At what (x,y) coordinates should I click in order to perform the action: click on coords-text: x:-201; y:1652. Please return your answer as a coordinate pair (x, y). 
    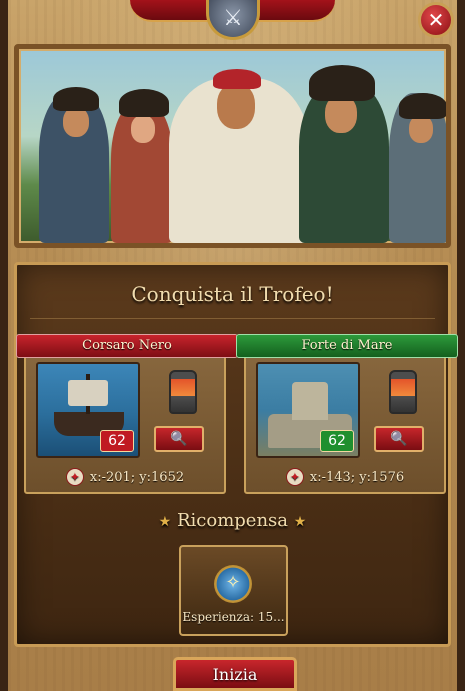
    Looking at the image, I should click on (137, 477).